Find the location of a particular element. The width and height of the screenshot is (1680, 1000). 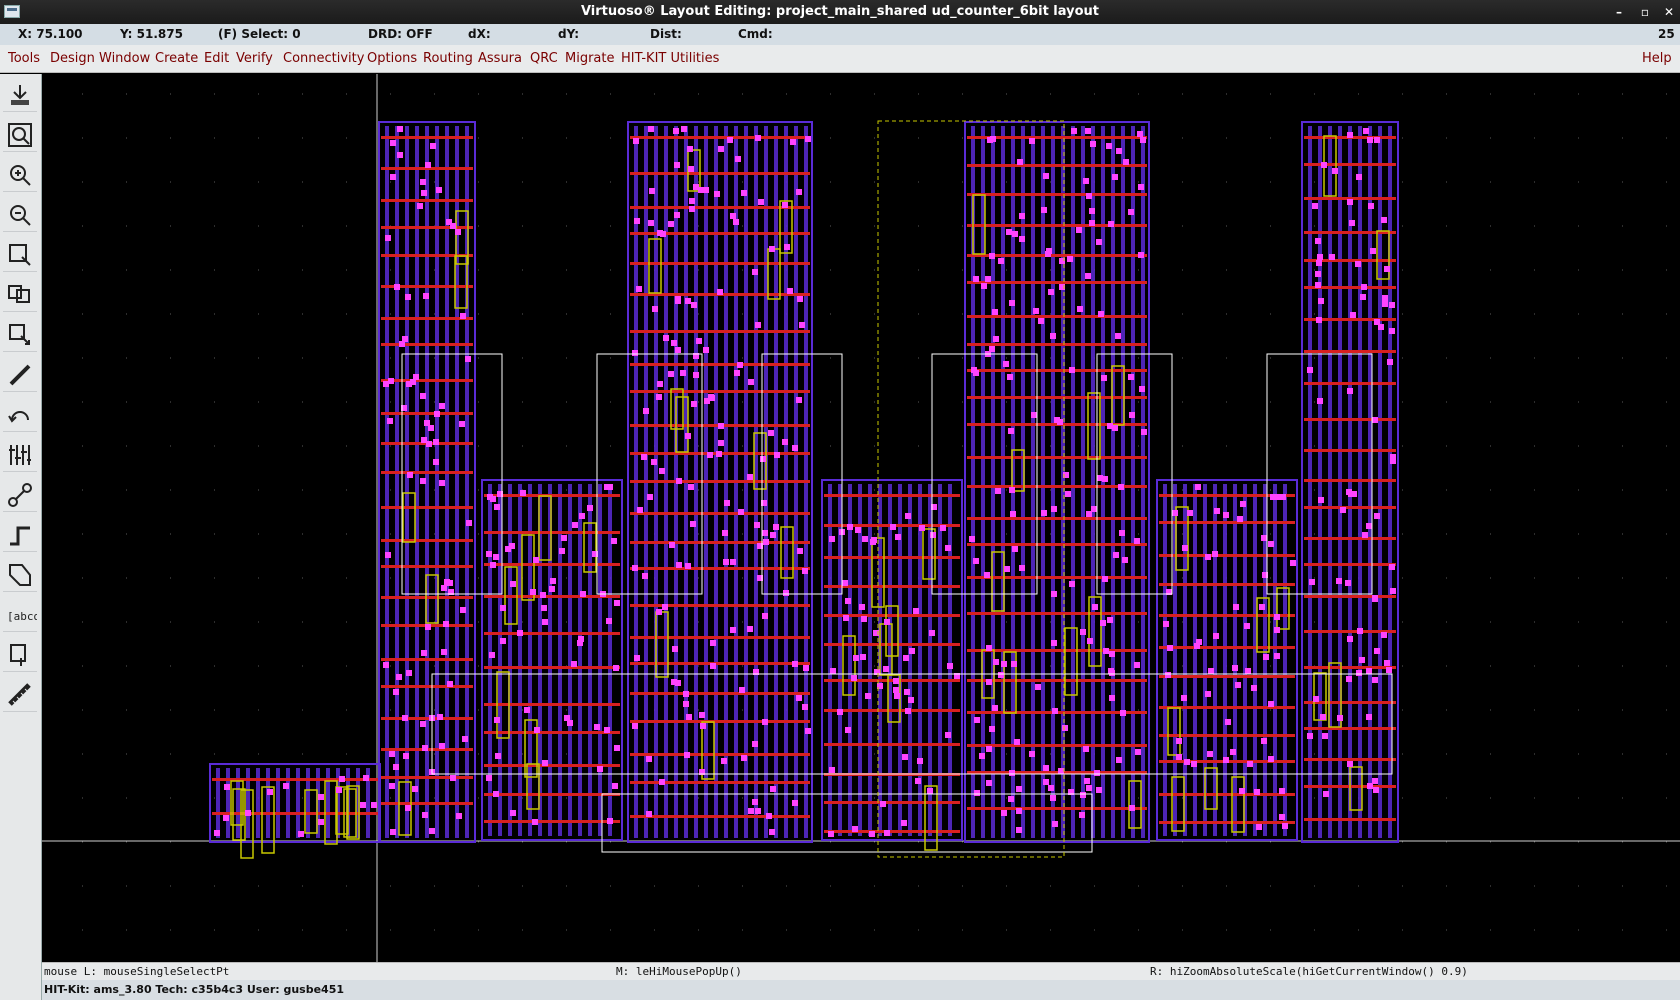

menu-connectivity: Connectivity is located at coordinates (323, 59).